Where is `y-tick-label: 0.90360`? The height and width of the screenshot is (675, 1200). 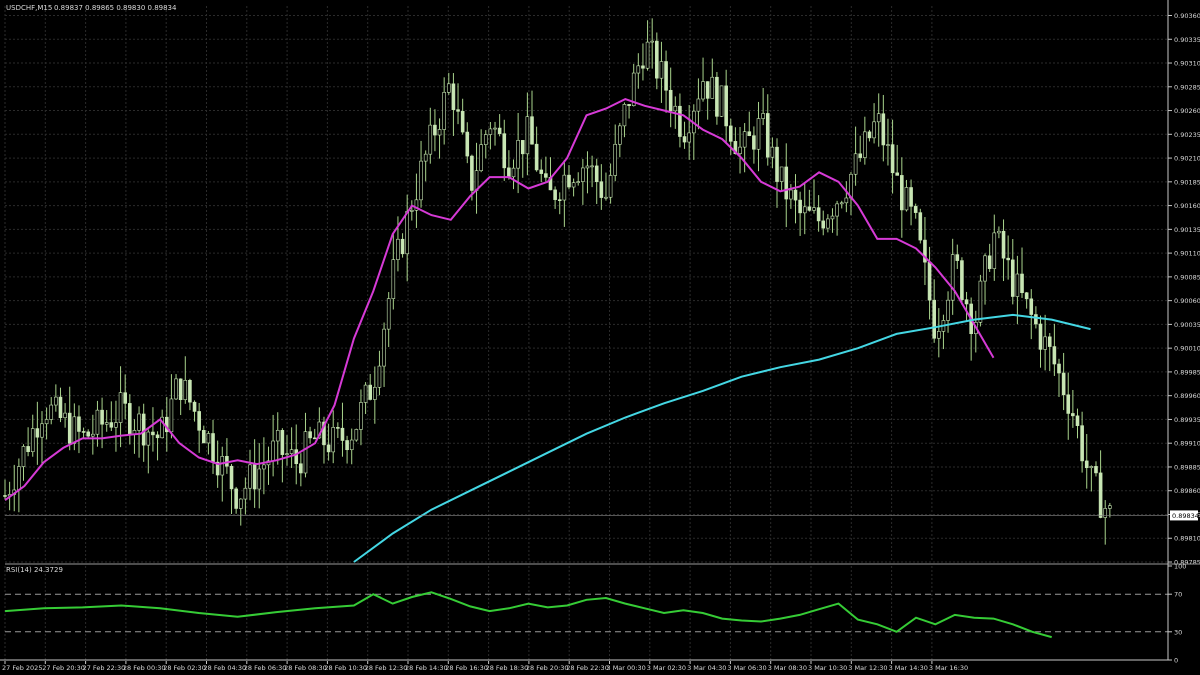 y-tick-label: 0.90360 is located at coordinates (1187, 16).